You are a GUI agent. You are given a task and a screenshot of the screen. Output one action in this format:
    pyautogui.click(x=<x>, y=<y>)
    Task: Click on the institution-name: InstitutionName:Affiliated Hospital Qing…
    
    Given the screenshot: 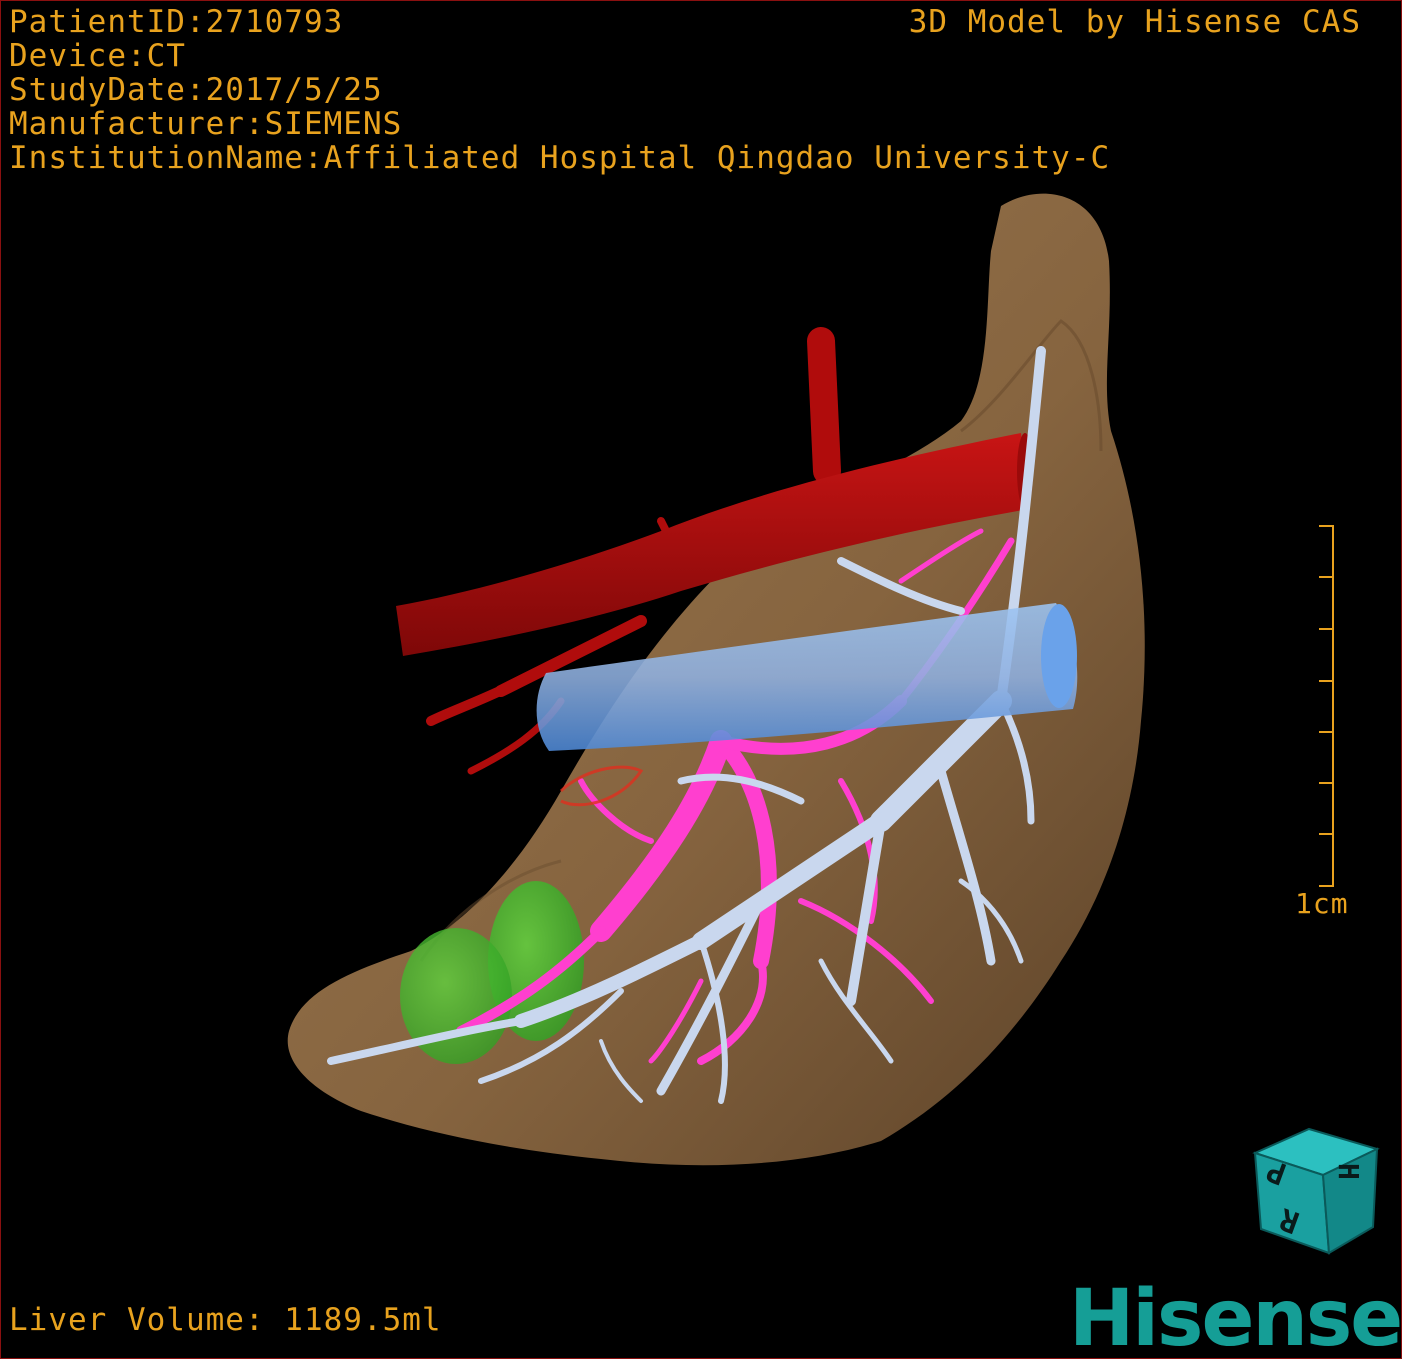 What is the action you would take?
    pyautogui.click(x=560, y=158)
    